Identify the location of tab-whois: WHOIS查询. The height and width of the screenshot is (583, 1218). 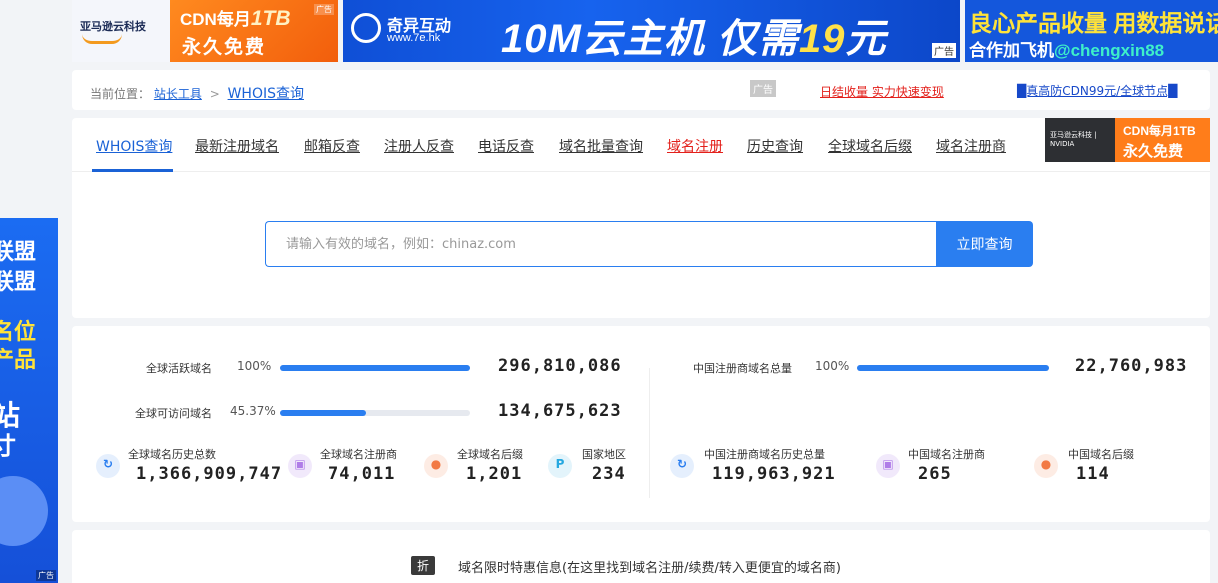
(134, 146).